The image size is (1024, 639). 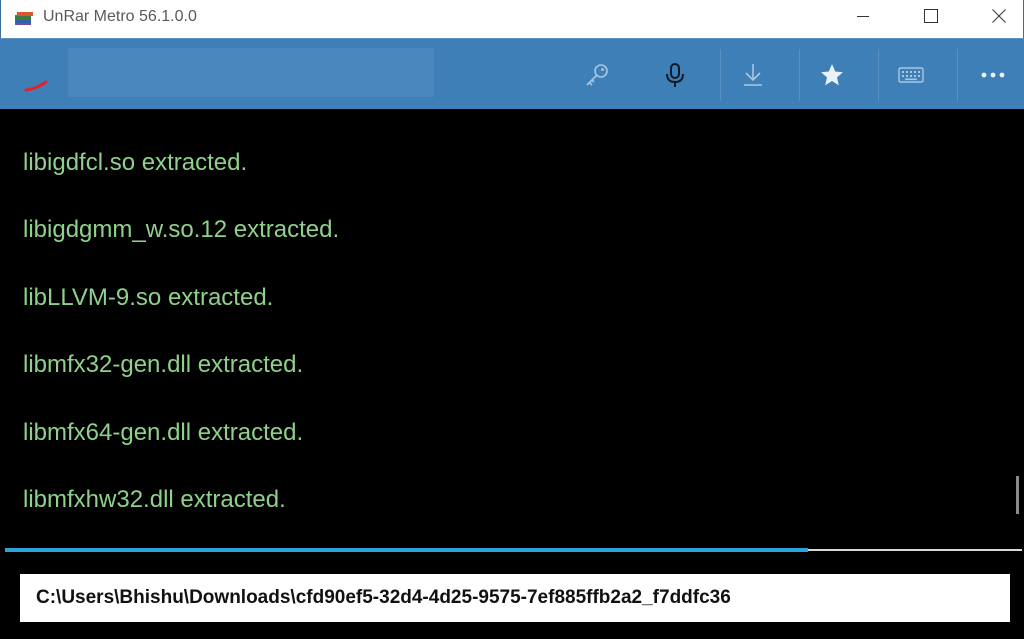 I want to click on minimize-icon, so click(x=863, y=16).